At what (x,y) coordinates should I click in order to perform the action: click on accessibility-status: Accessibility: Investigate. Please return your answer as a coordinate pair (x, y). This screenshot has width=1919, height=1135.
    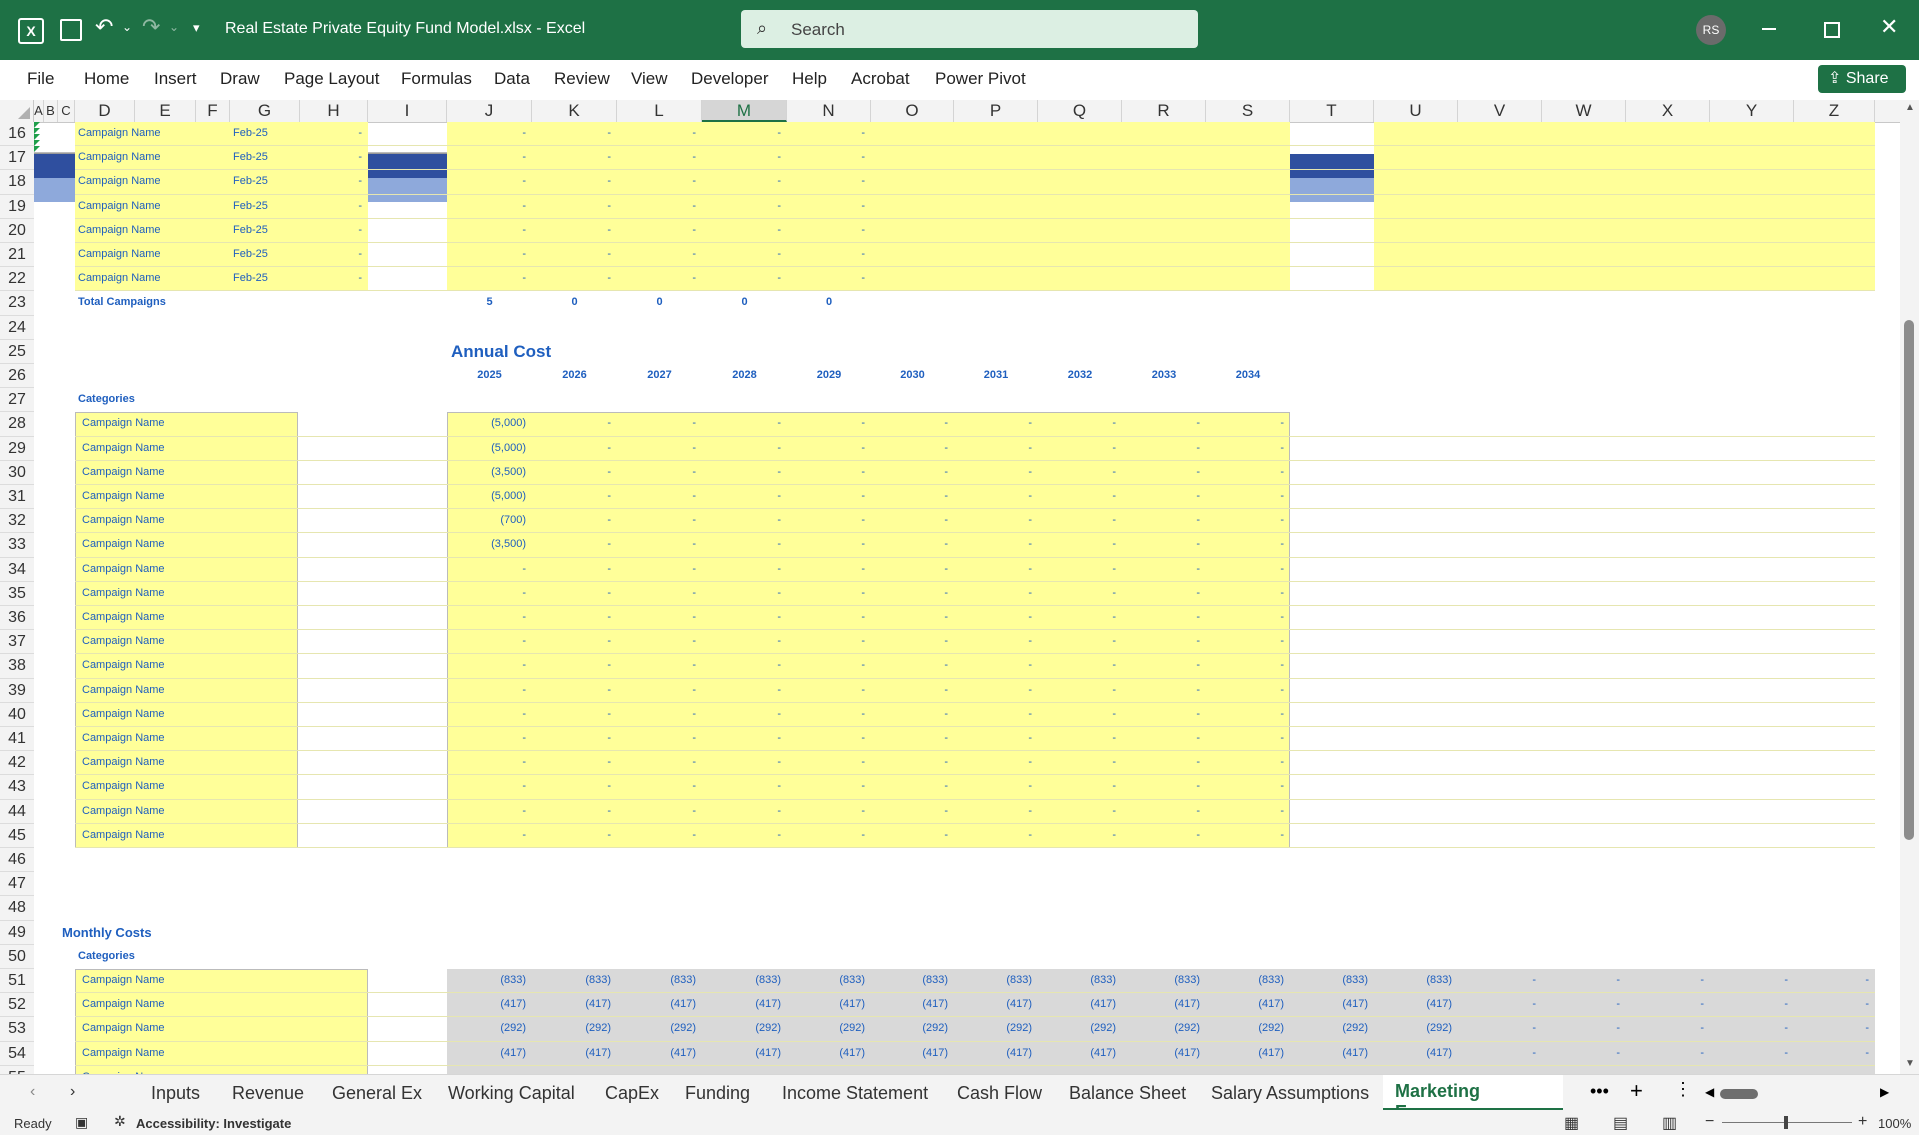
    Looking at the image, I should click on (213, 1123).